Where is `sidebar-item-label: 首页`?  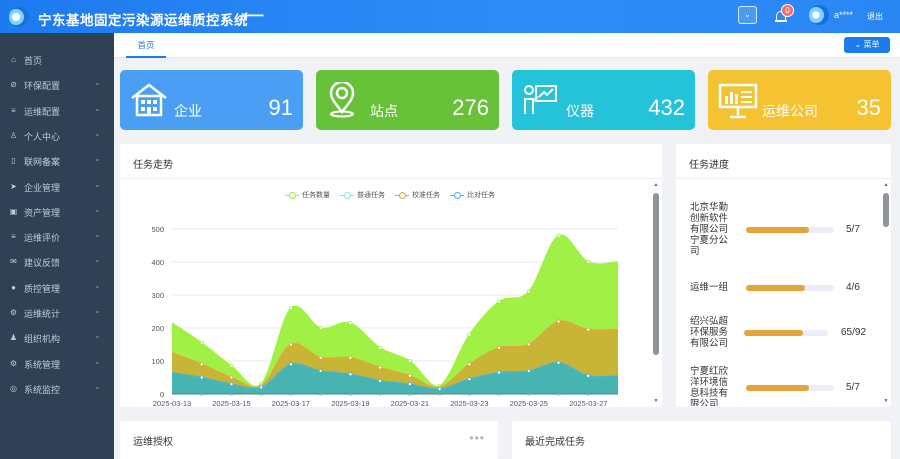 sidebar-item-label: 首页 is located at coordinates (33, 61).